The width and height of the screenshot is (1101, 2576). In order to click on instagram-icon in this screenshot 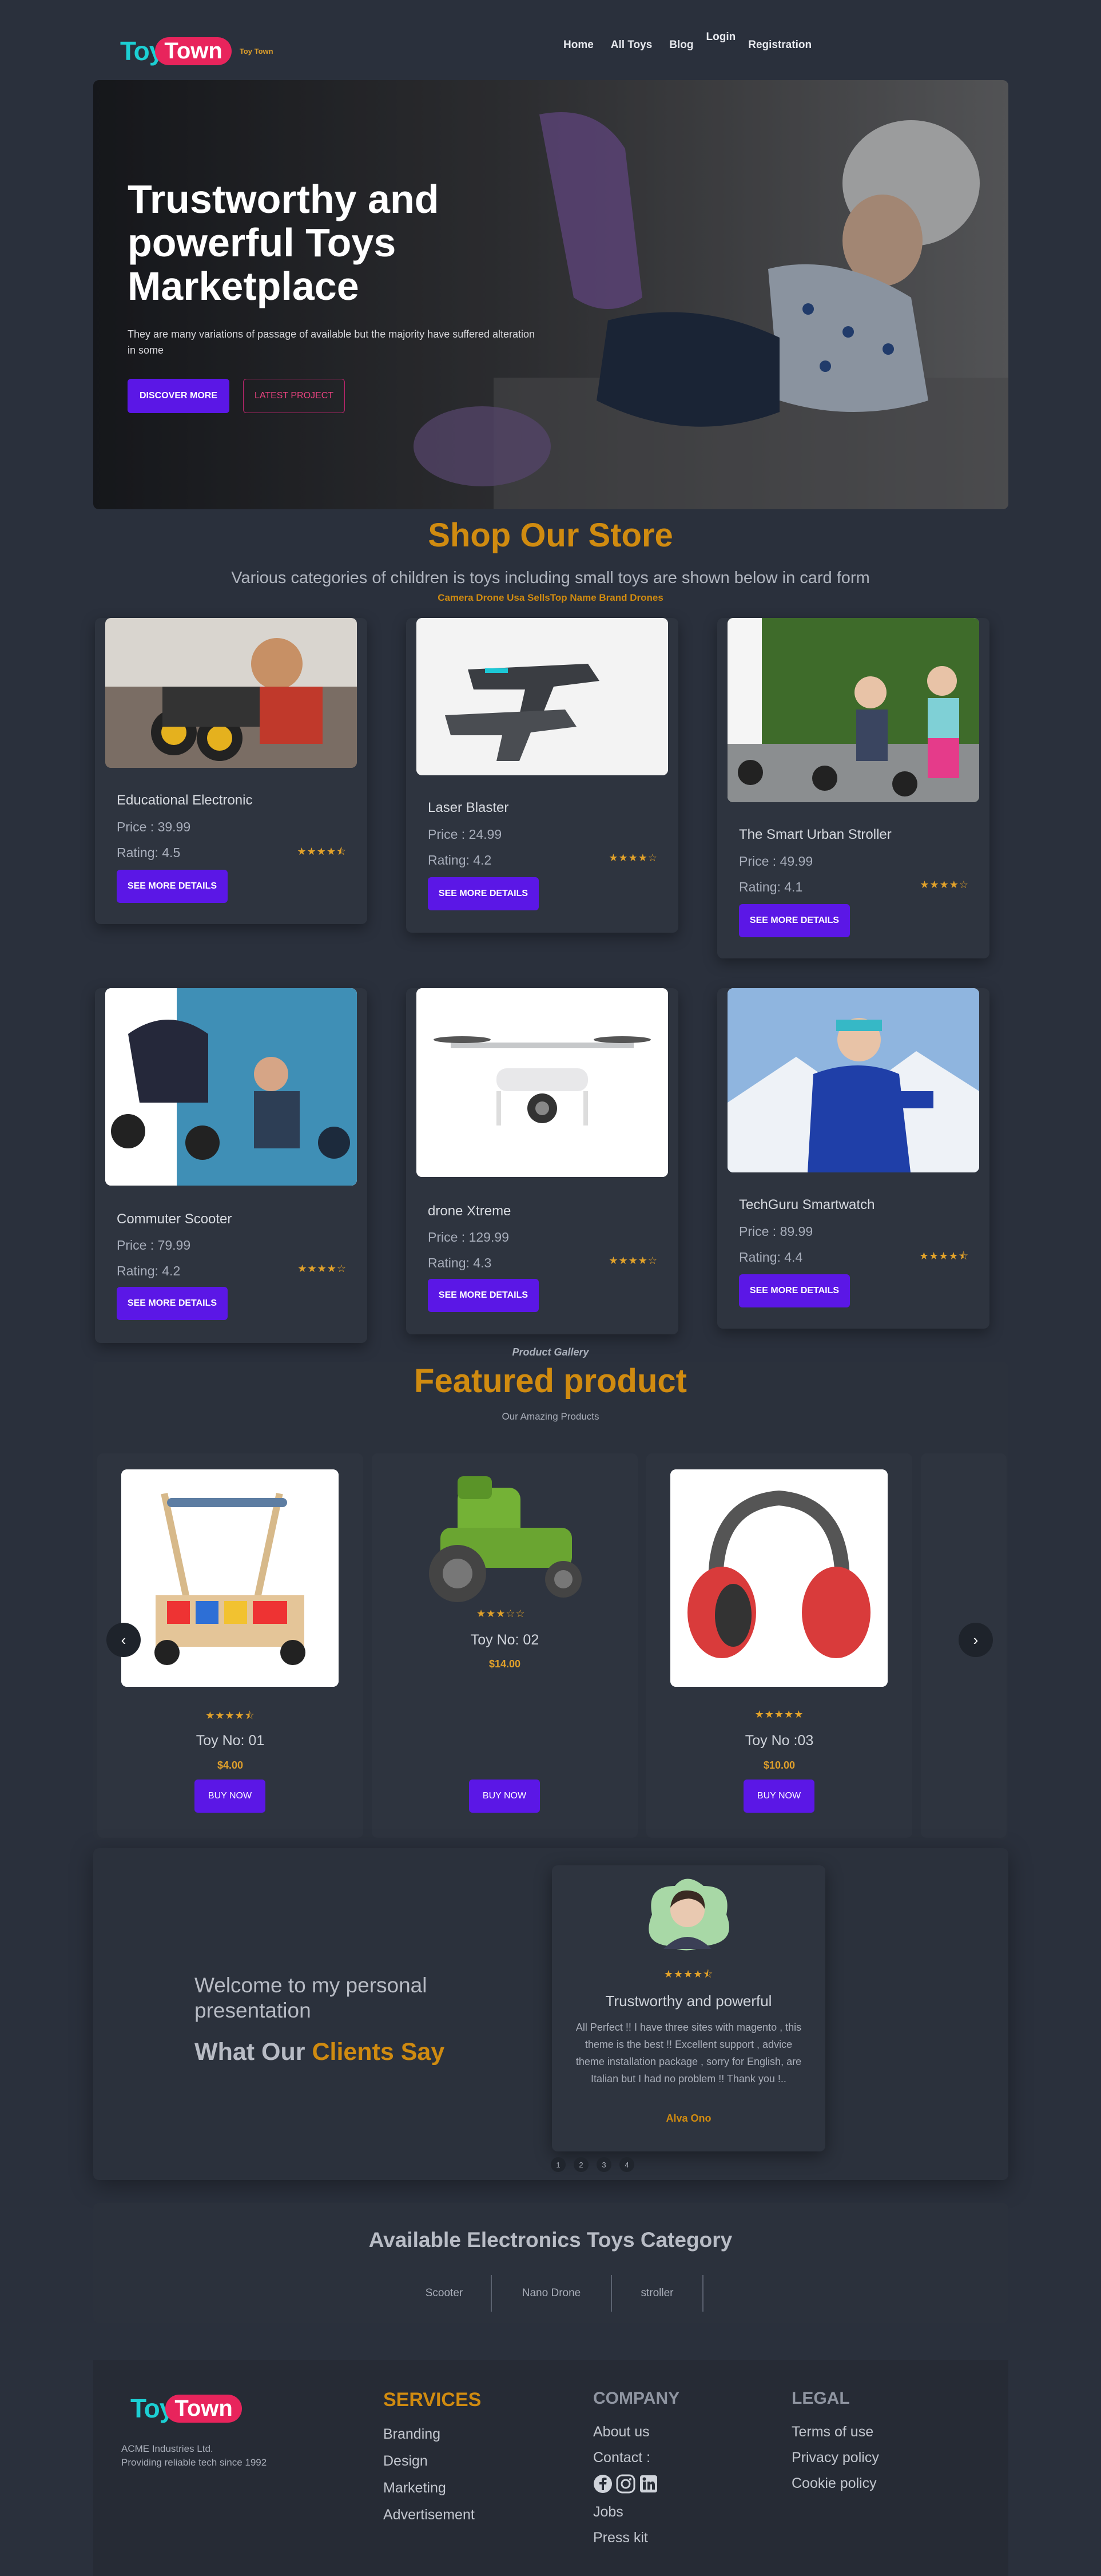, I will do `click(626, 2485)`.